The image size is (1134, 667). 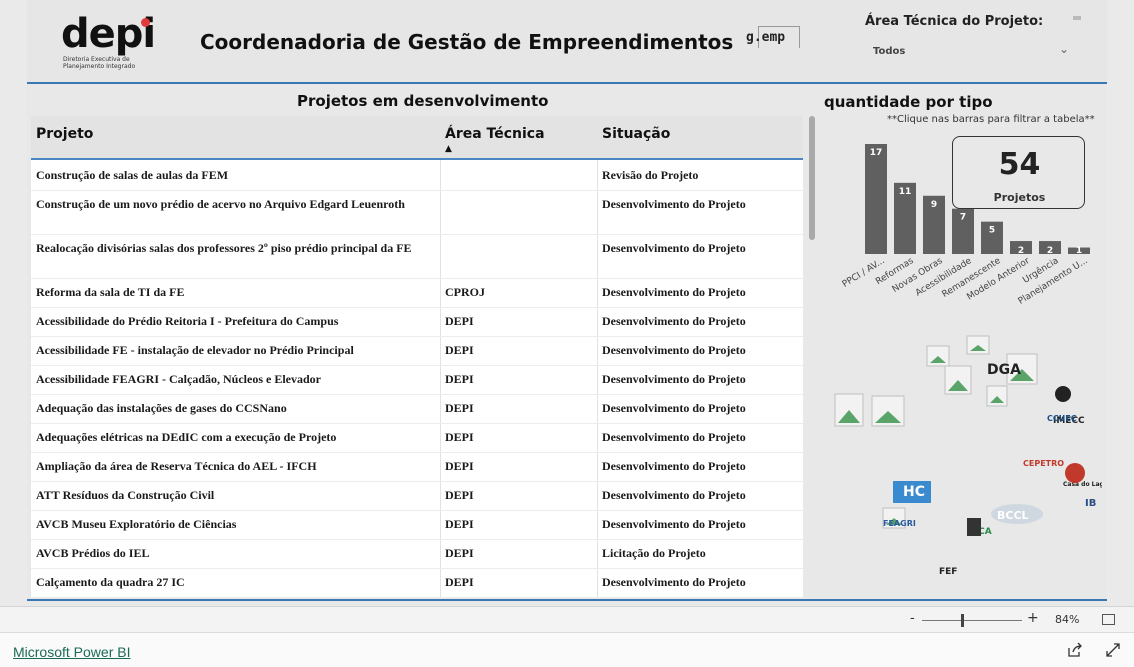 I want to click on partner-logo-text: HC, so click(x=914, y=492).